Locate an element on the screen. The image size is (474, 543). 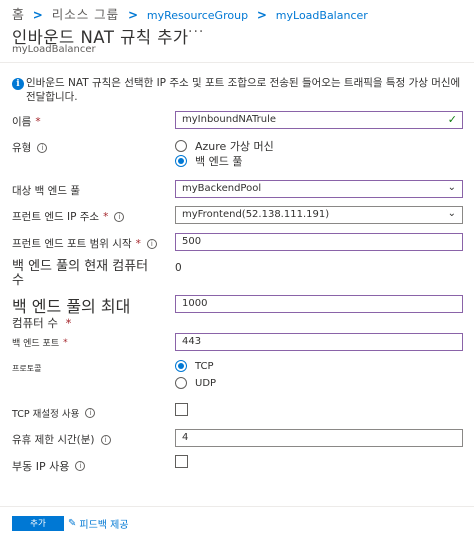
type-option-backend-pool: 백 엔드 풀 is located at coordinates (208, 161).